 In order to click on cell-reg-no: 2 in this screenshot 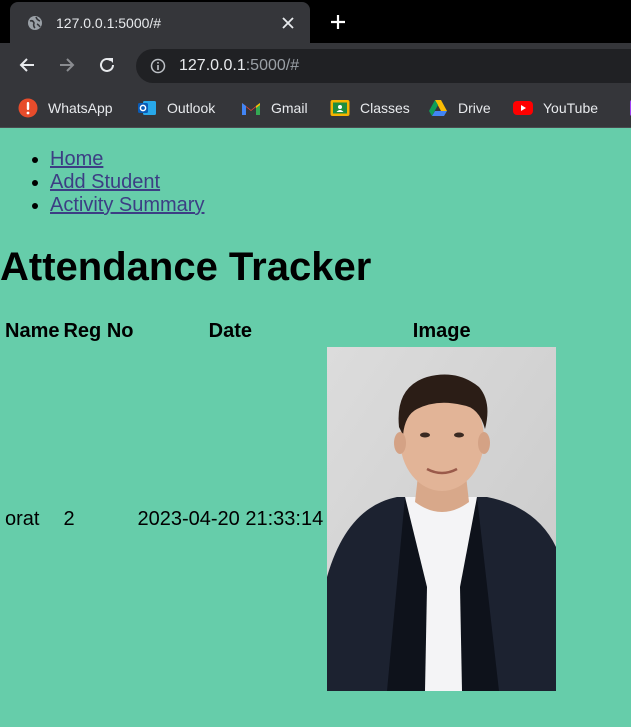, I will do `click(69, 518)`.